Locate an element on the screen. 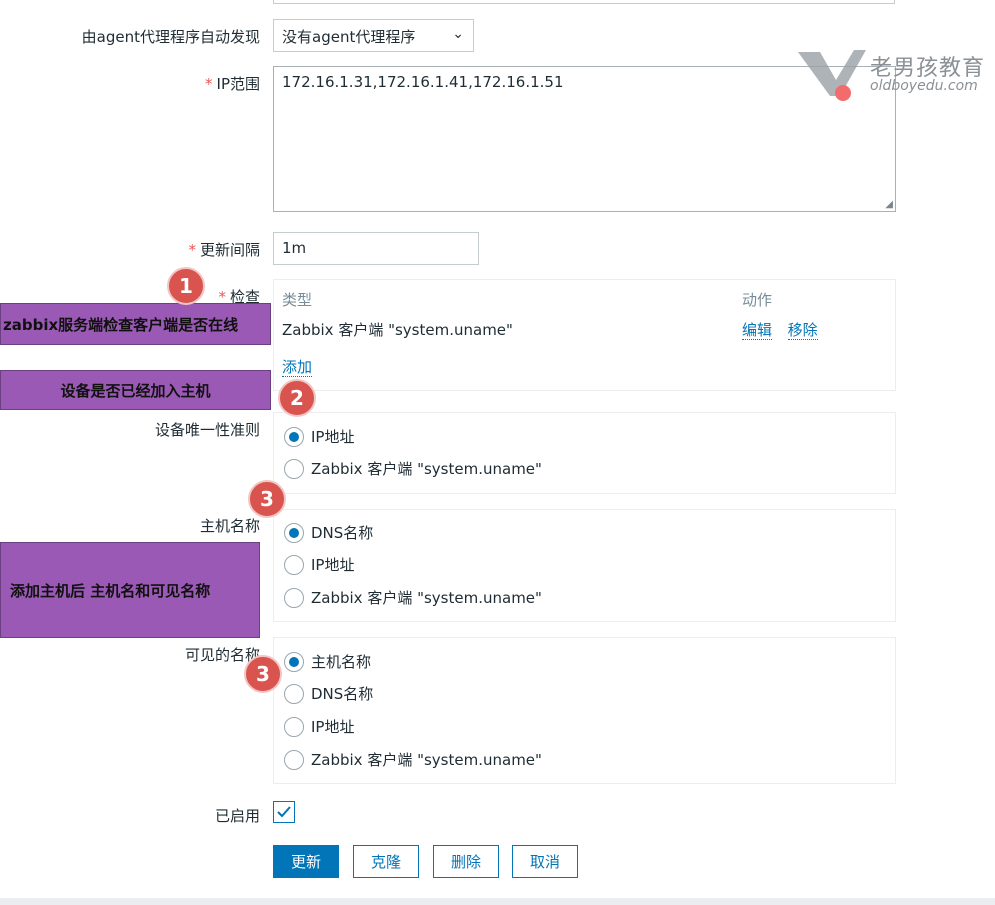 This screenshot has width=995, height=905. watermark-url: oldboyedu.com is located at coordinates (924, 86).